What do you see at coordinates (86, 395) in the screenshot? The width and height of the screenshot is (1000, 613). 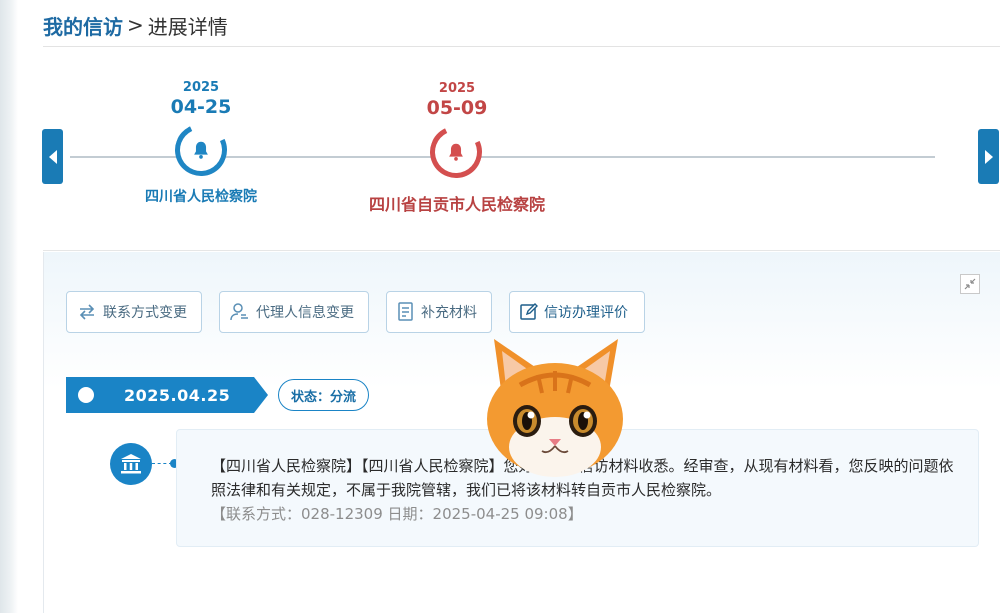 I see `record-dot` at bounding box center [86, 395].